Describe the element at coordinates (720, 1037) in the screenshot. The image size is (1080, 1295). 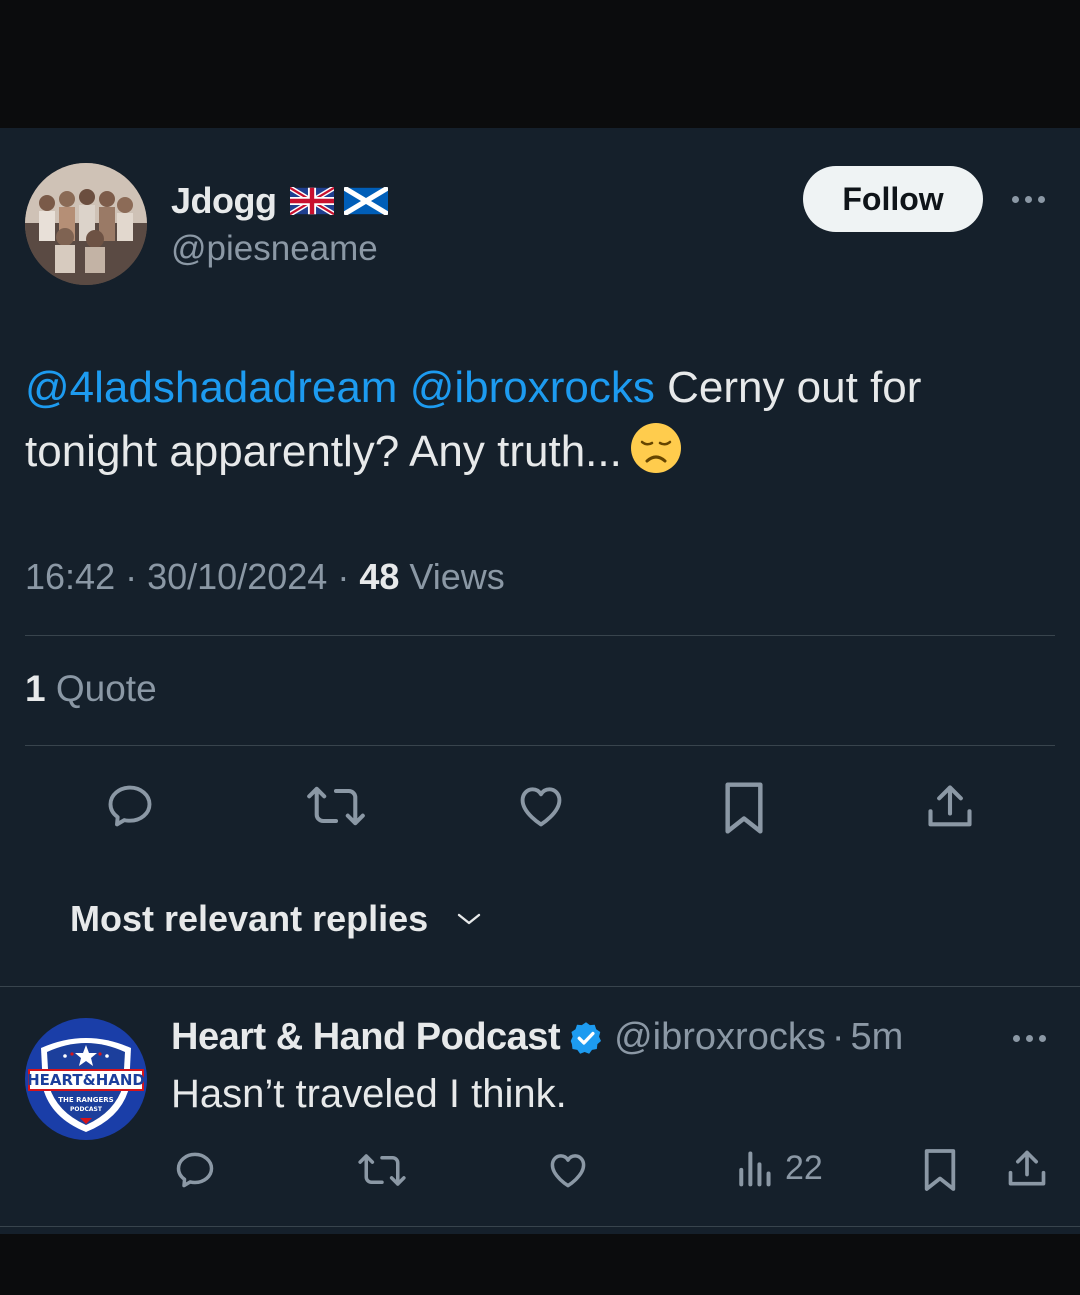
I see `reply-author-handle: @ibroxrocks` at that location.